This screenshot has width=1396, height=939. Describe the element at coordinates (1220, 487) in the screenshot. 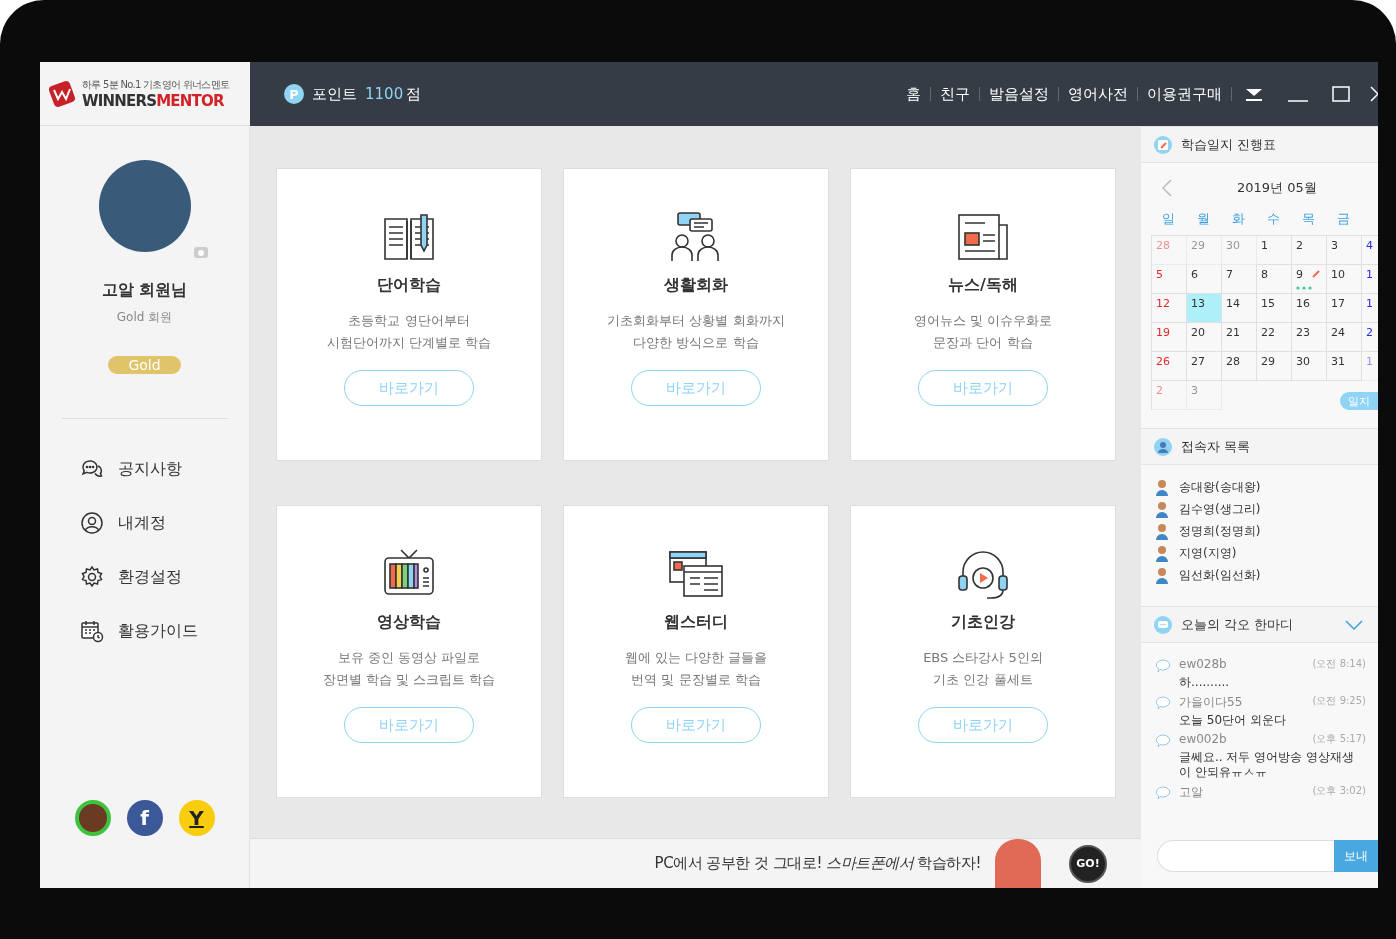

I see `user-name: 송대왕(송대왕)` at that location.